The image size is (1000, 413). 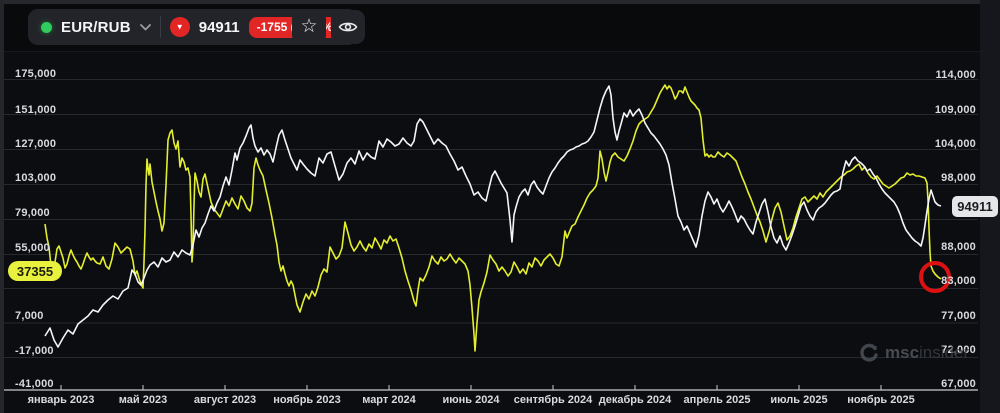 I want to click on watermark-light-text: insider, so click(x=944, y=352).